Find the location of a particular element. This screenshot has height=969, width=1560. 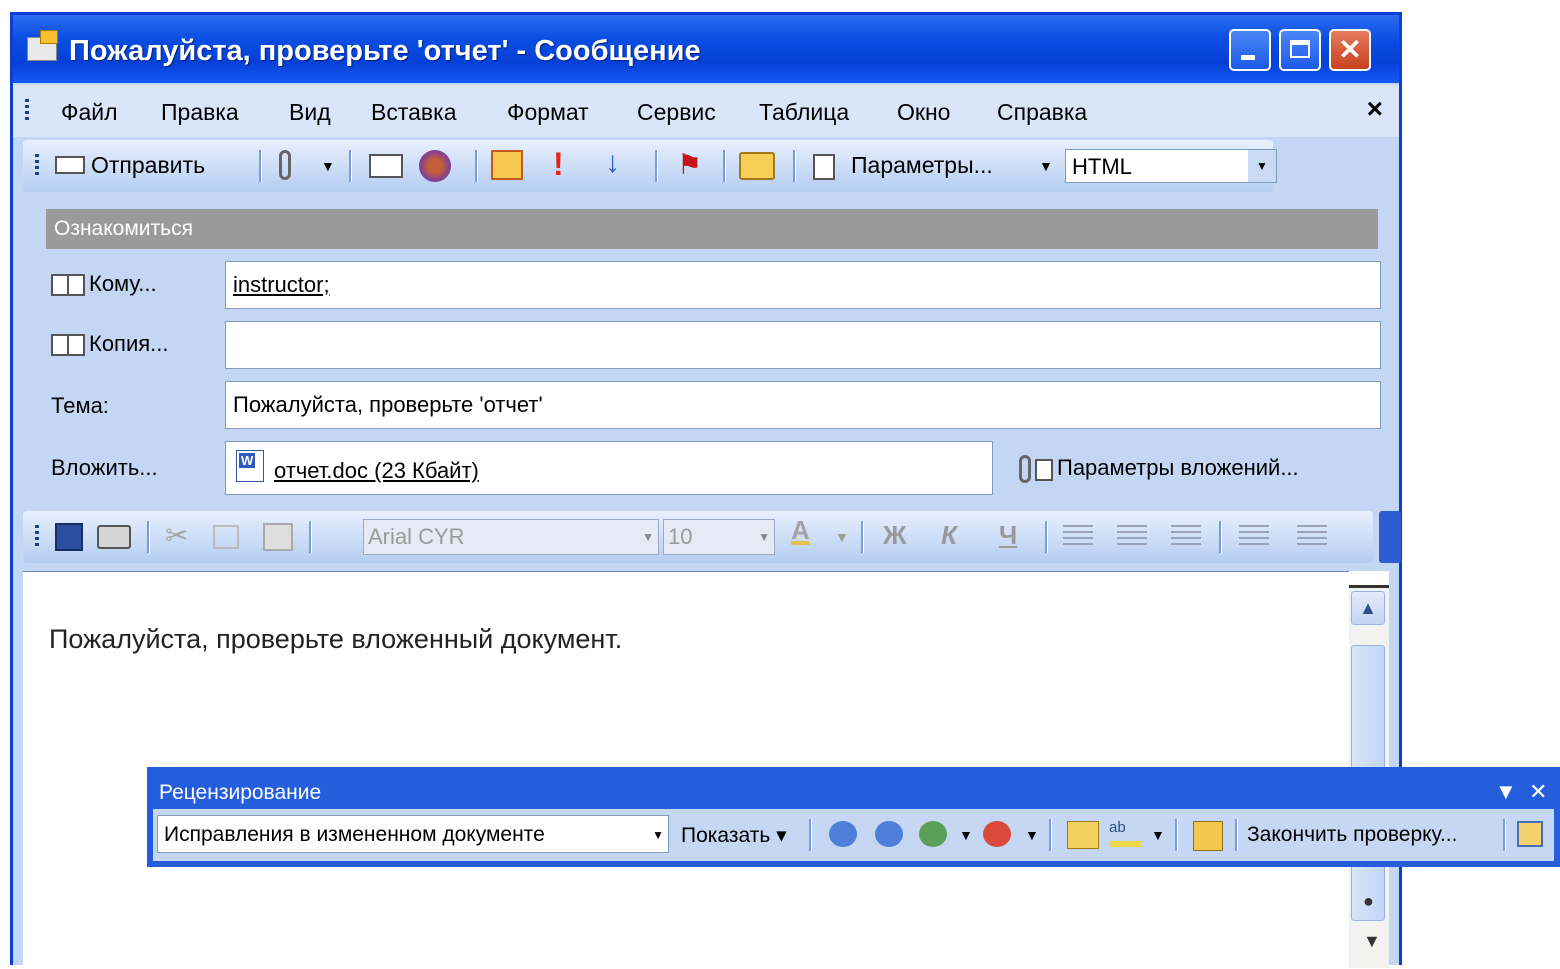

copy-icon is located at coordinates (226, 537).